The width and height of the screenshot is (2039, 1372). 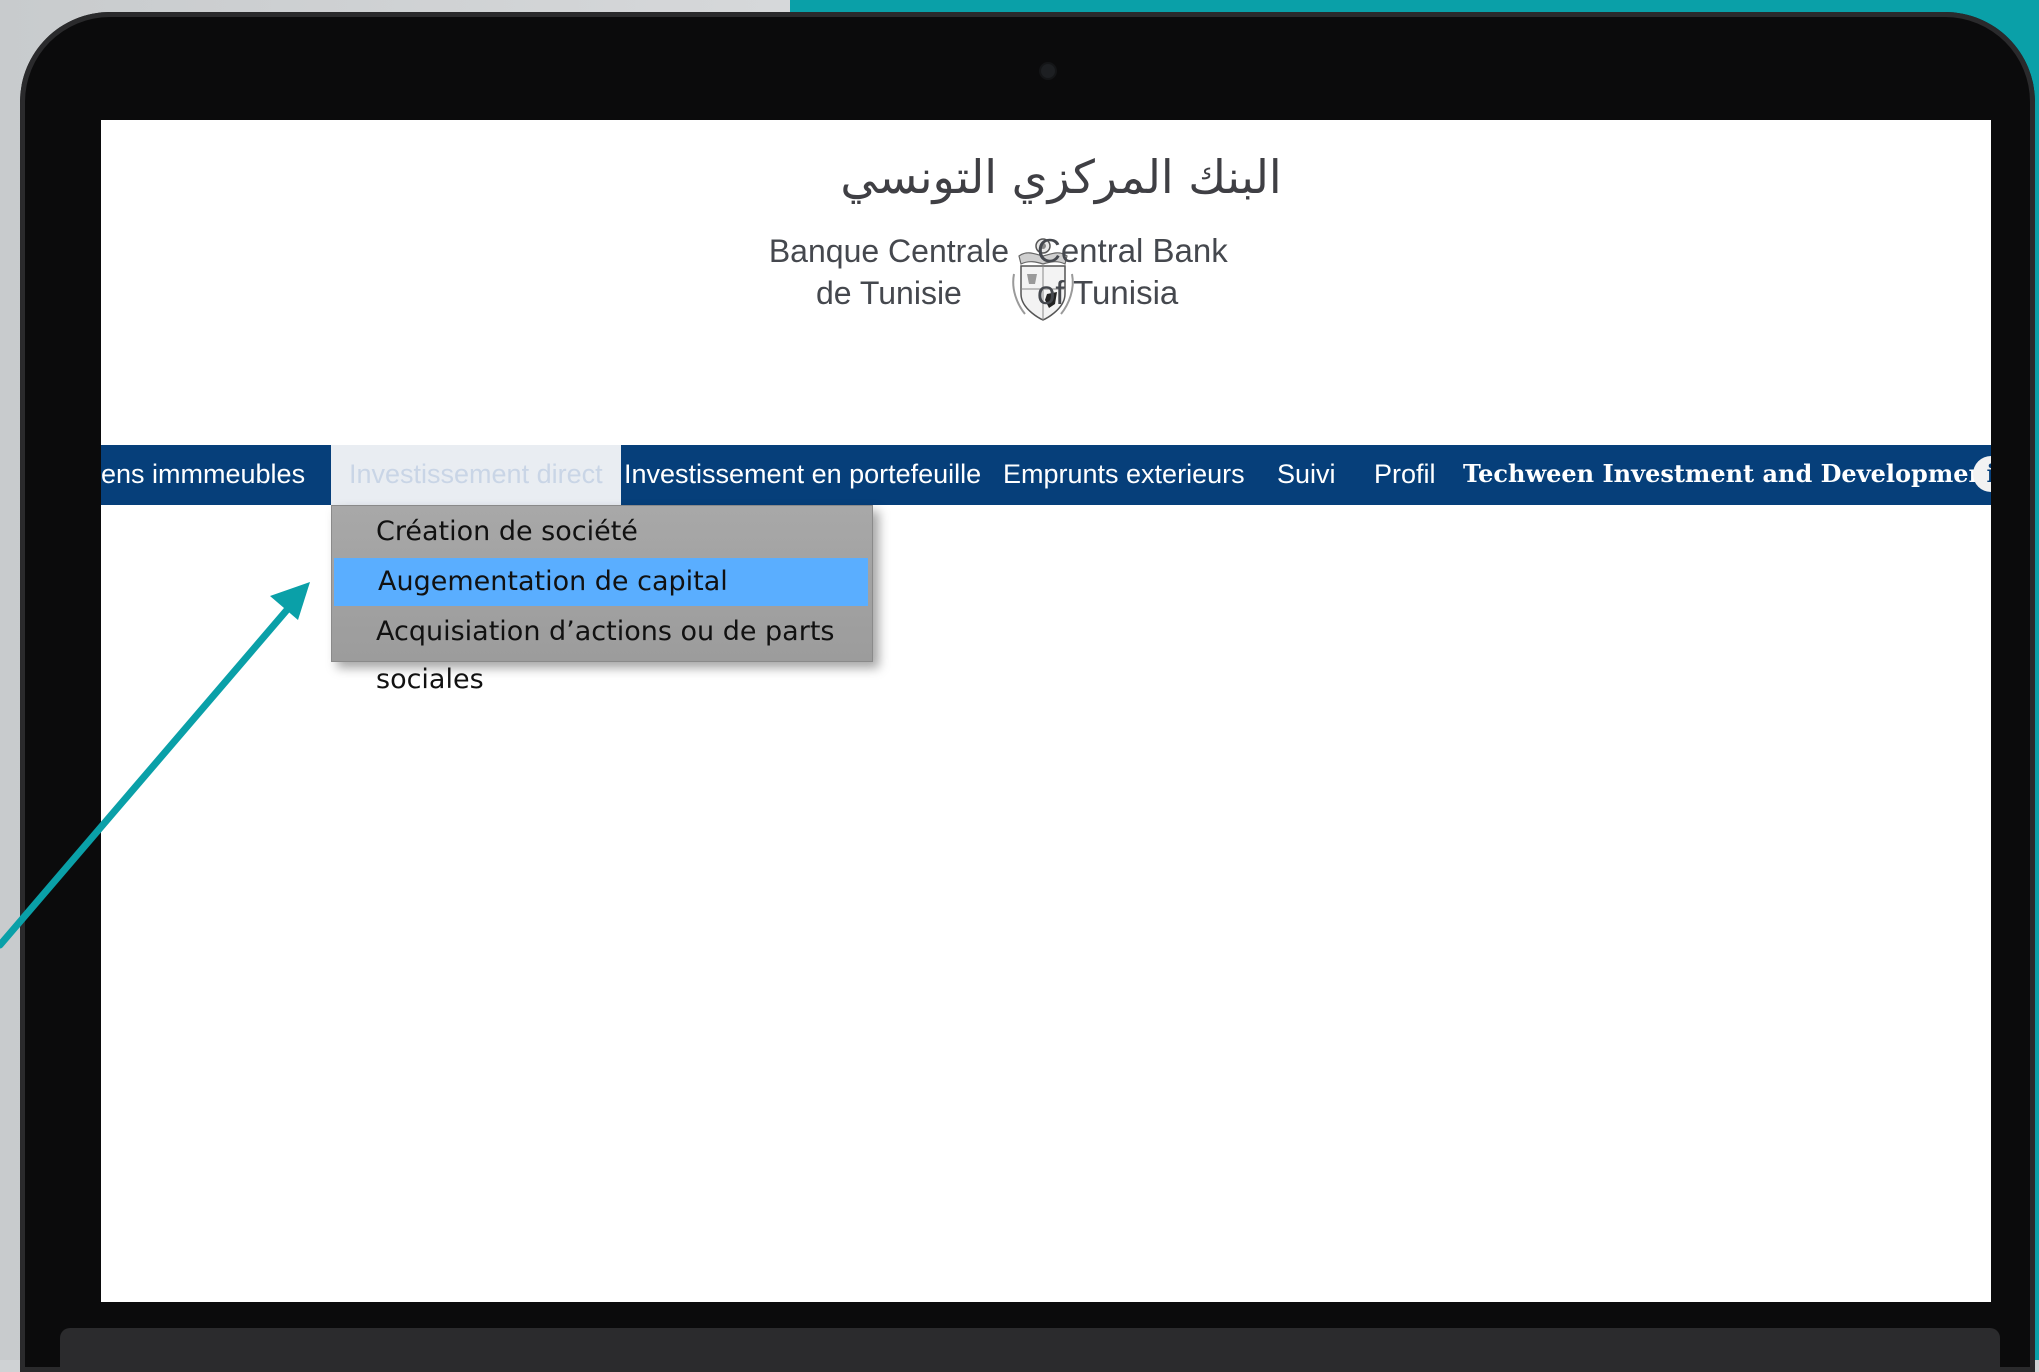 What do you see at coordinates (601, 582) in the screenshot?
I see `menu-item-augmentation-capital: Augementation de capital` at bounding box center [601, 582].